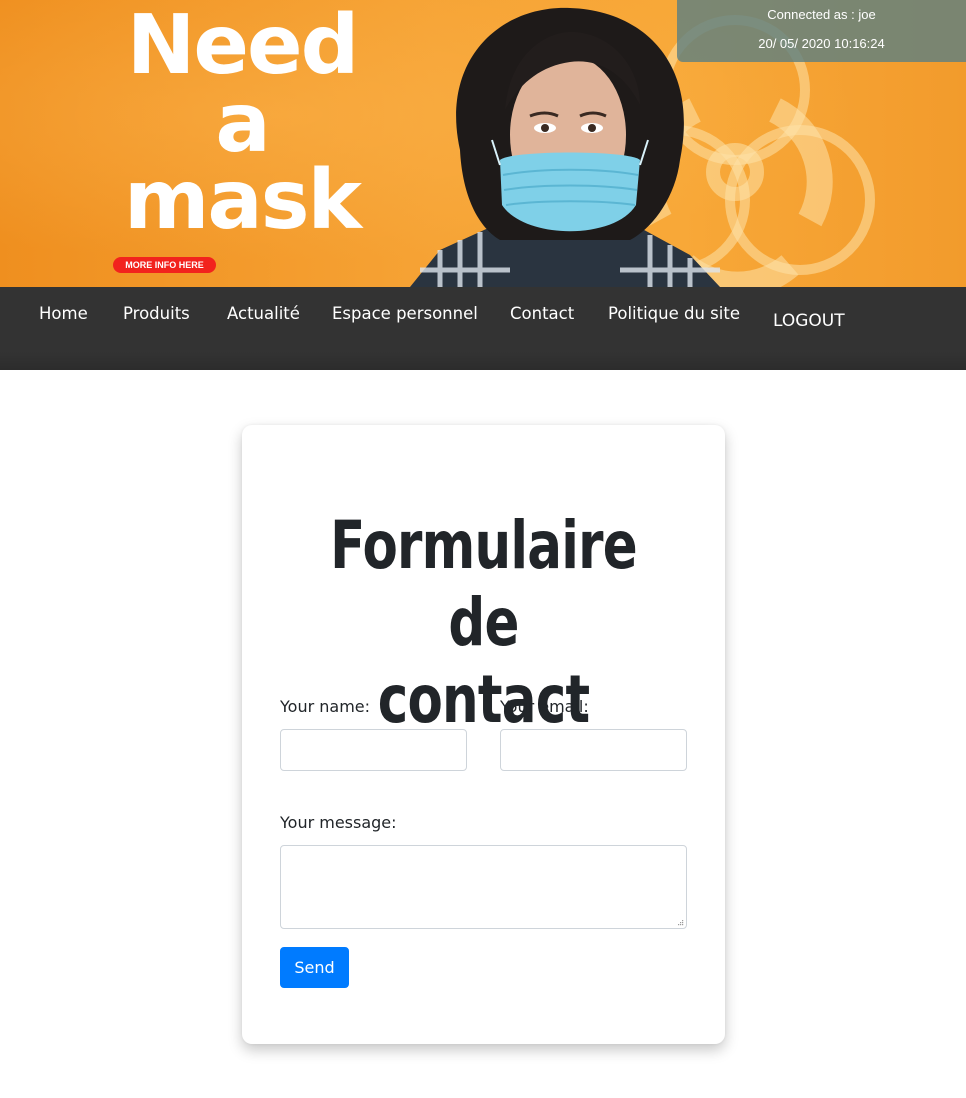 Image resolution: width=966 pixels, height=1098 pixels. What do you see at coordinates (164, 265) in the screenshot?
I see `more-info-button: MORE INFO HERE` at bounding box center [164, 265].